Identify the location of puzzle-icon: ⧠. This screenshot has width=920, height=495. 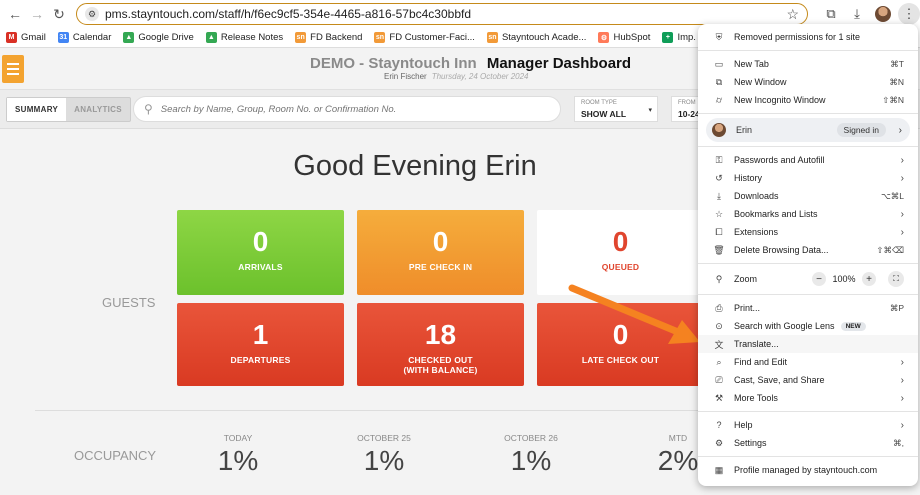
(719, 231).